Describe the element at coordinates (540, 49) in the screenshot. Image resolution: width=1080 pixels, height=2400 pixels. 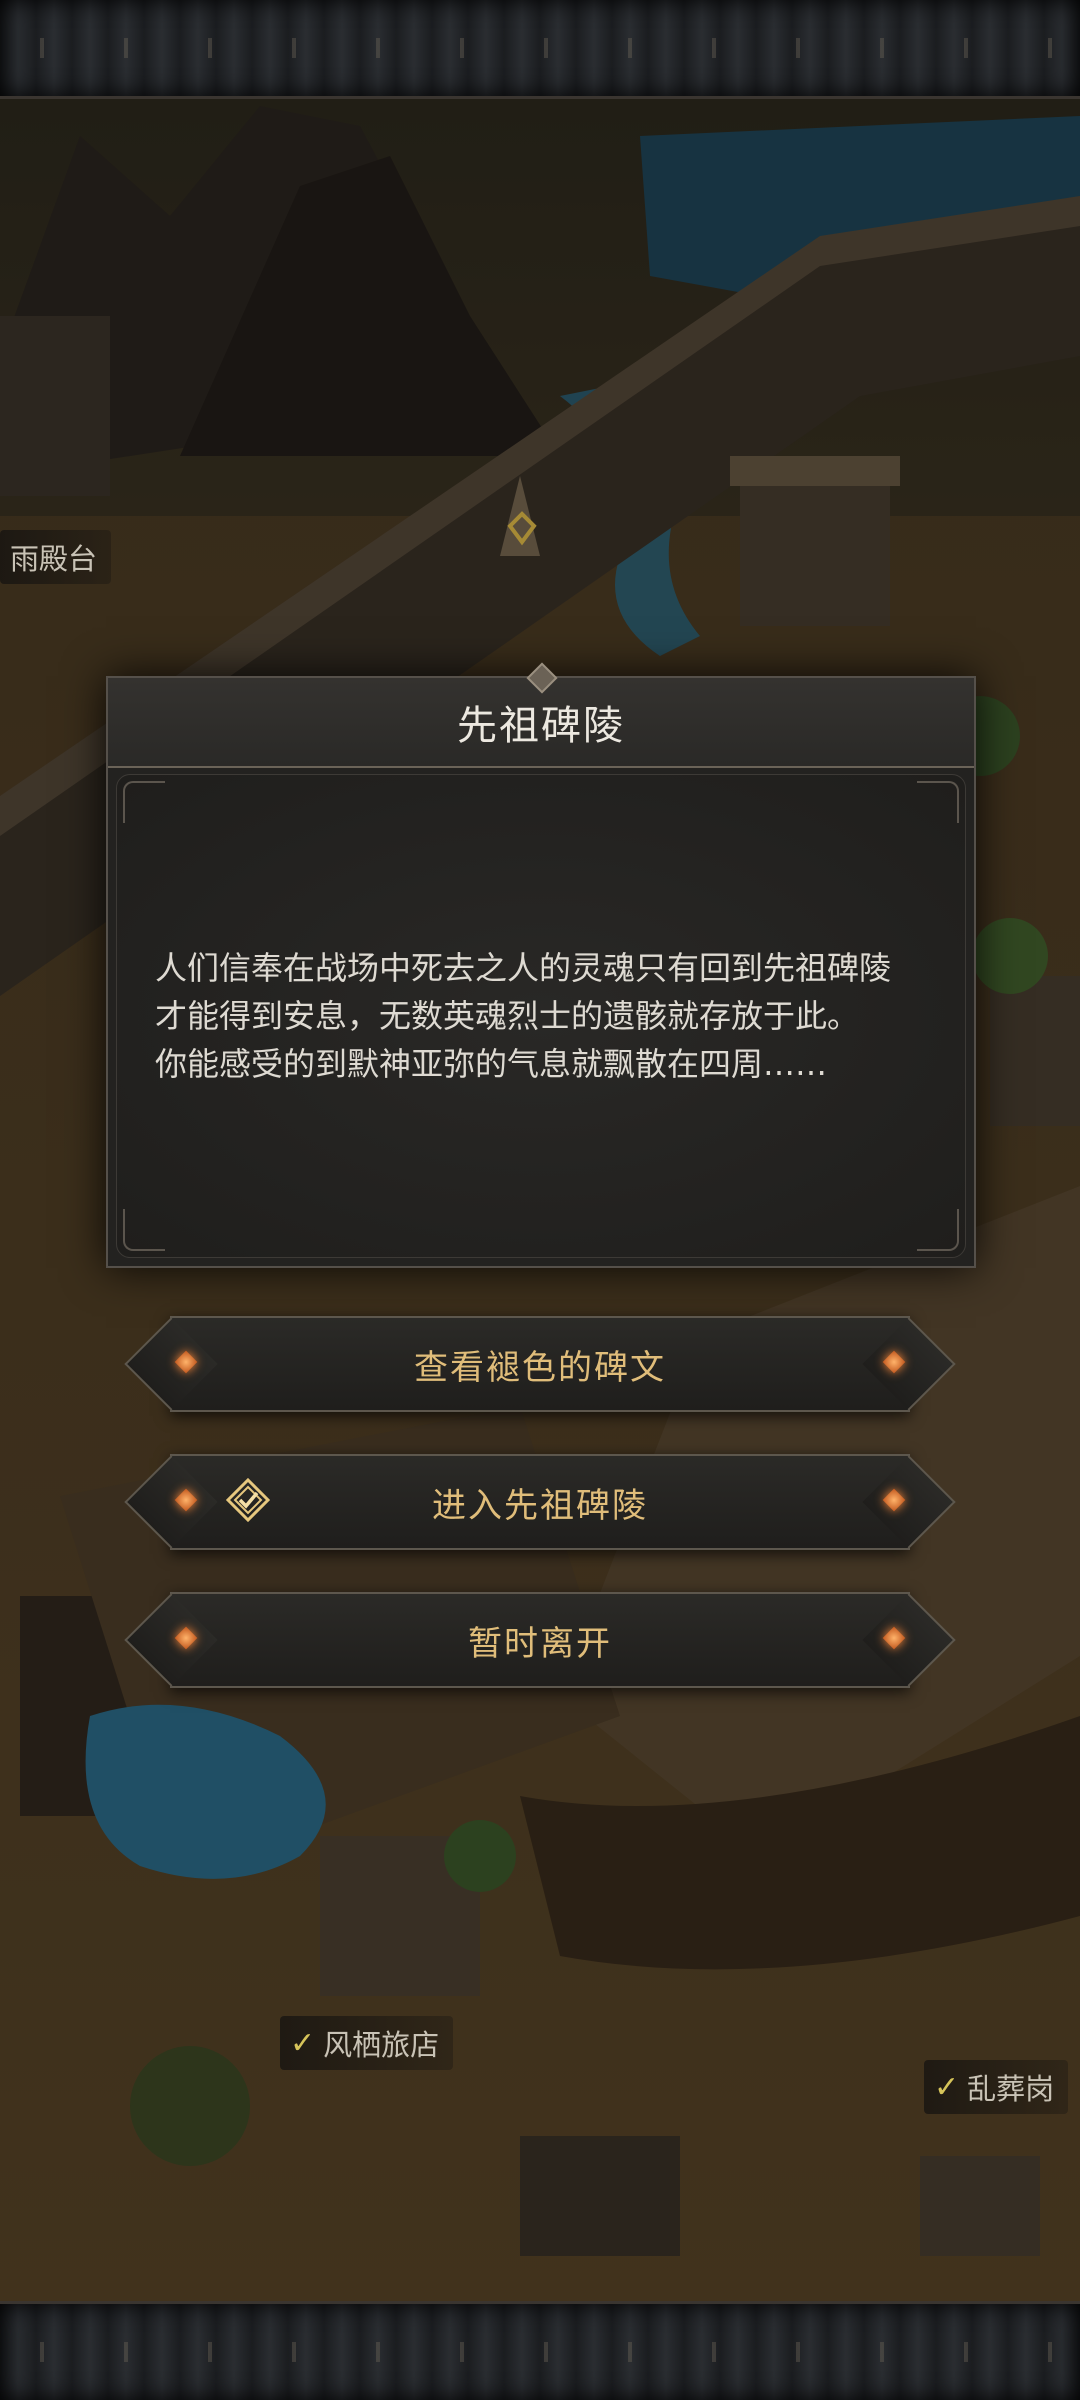
I see `top-frame-border` at that location.